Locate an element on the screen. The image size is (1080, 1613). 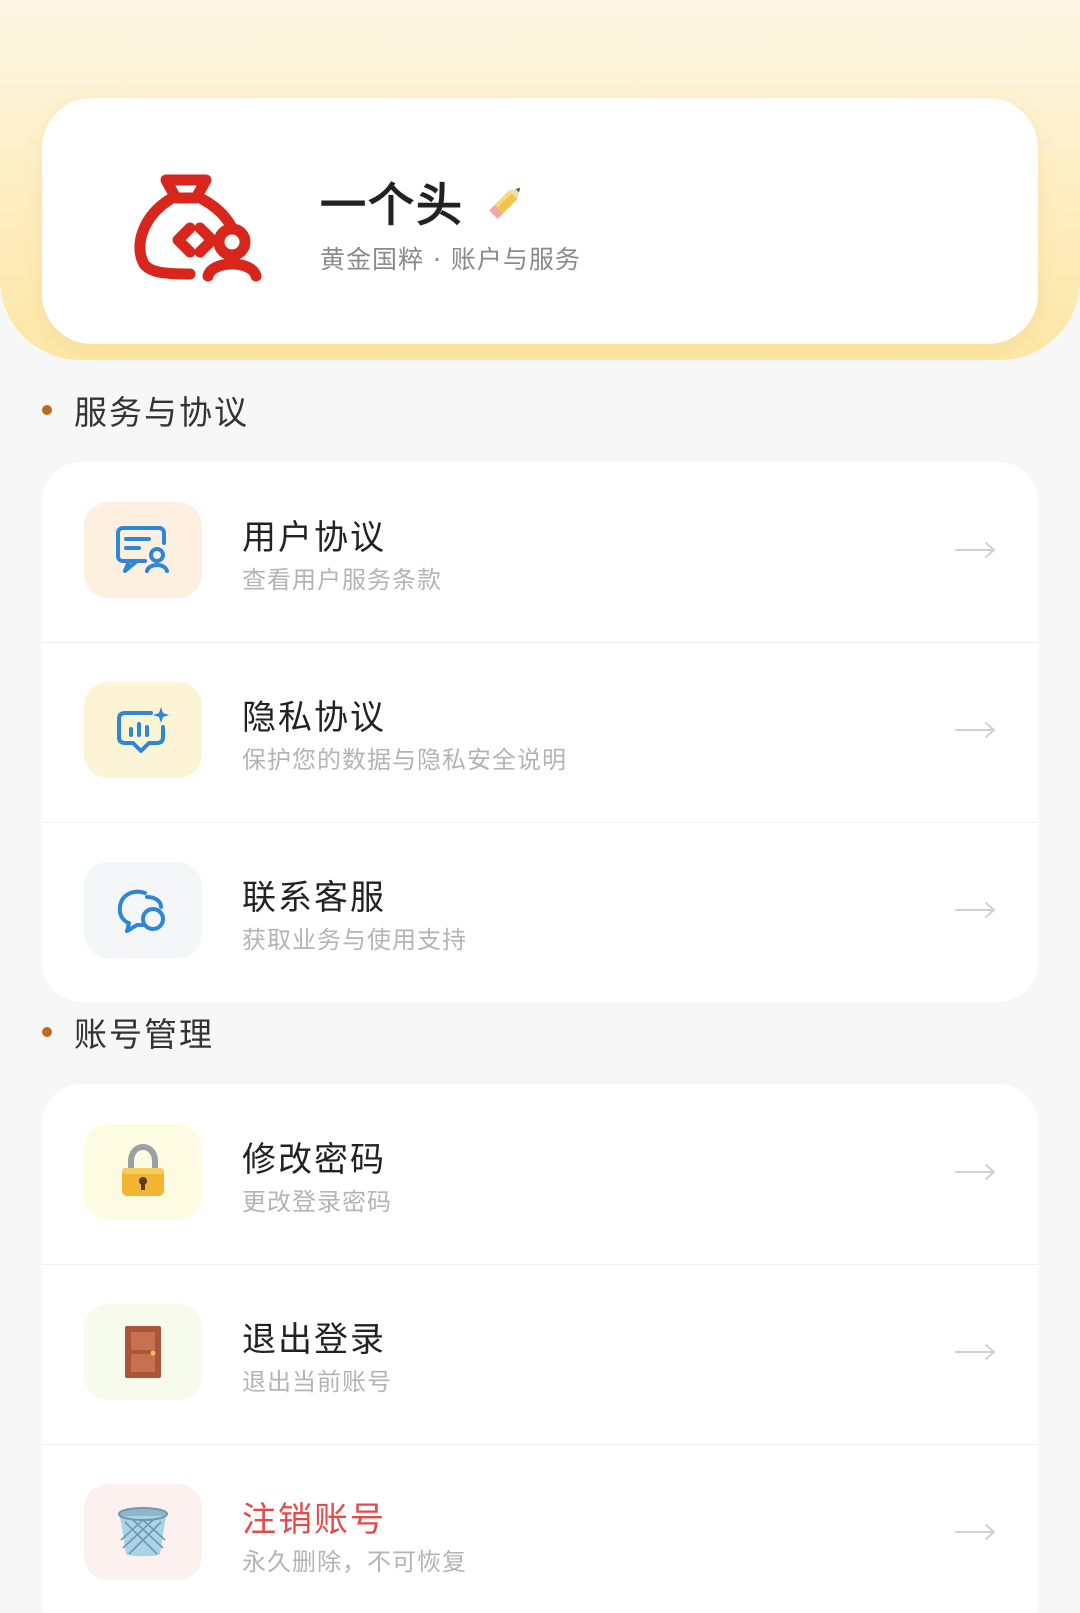
pencil-edit-icon is located at coordinates (506, 202).